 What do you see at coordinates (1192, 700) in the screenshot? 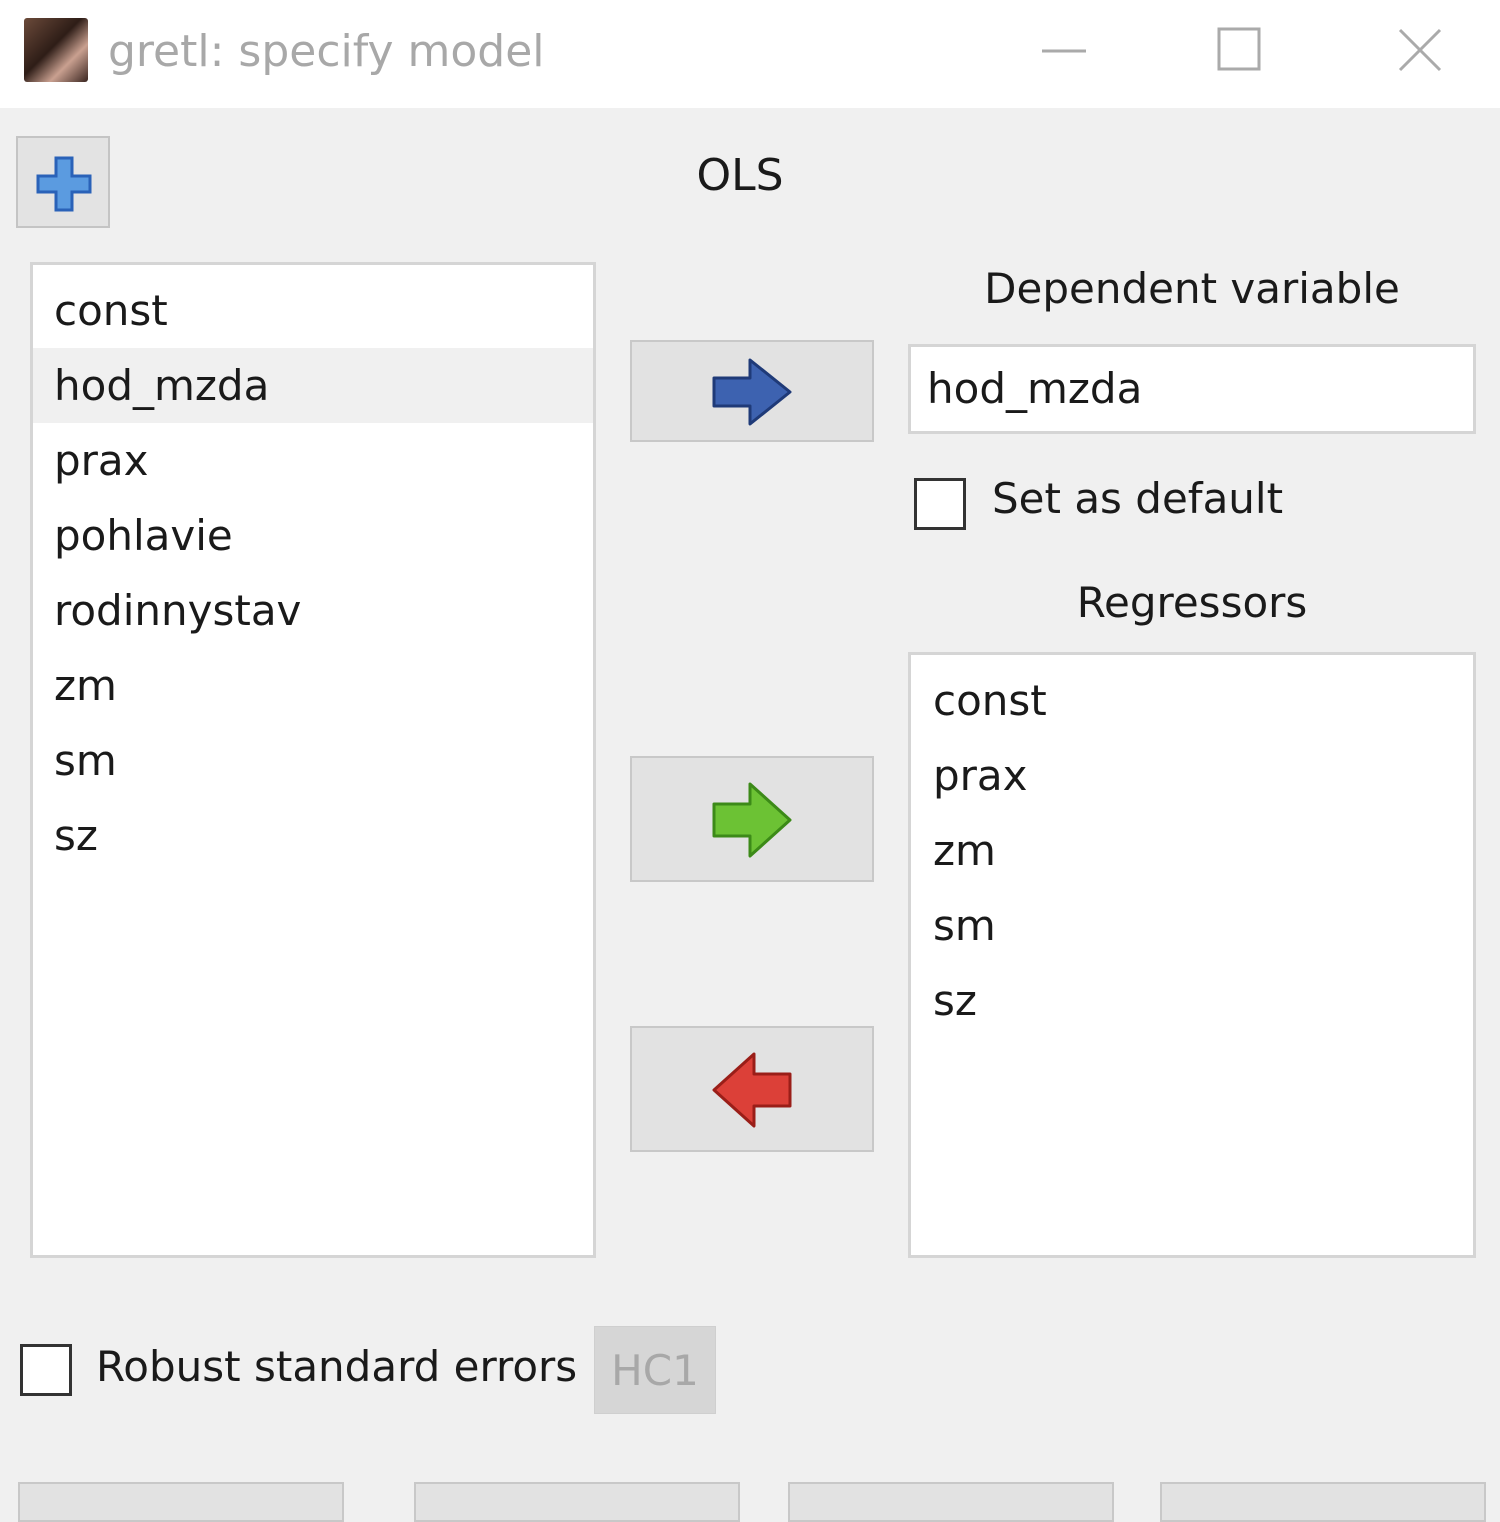
I see `list-item-regressor: const` at bounding box center [1192, 700].